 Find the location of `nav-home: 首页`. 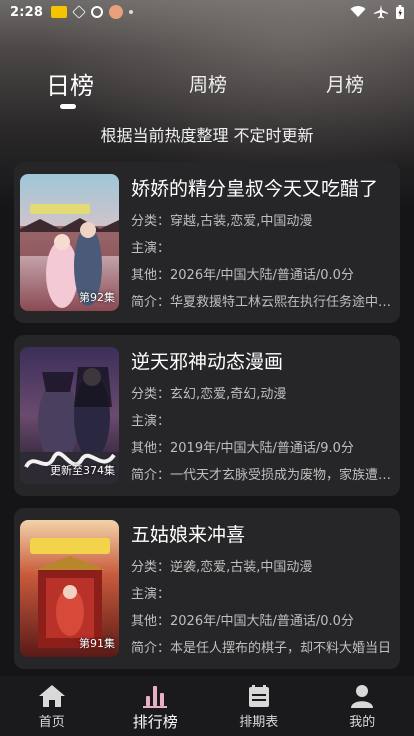

nav-home: 首页 is located at coordinates (52, 706).